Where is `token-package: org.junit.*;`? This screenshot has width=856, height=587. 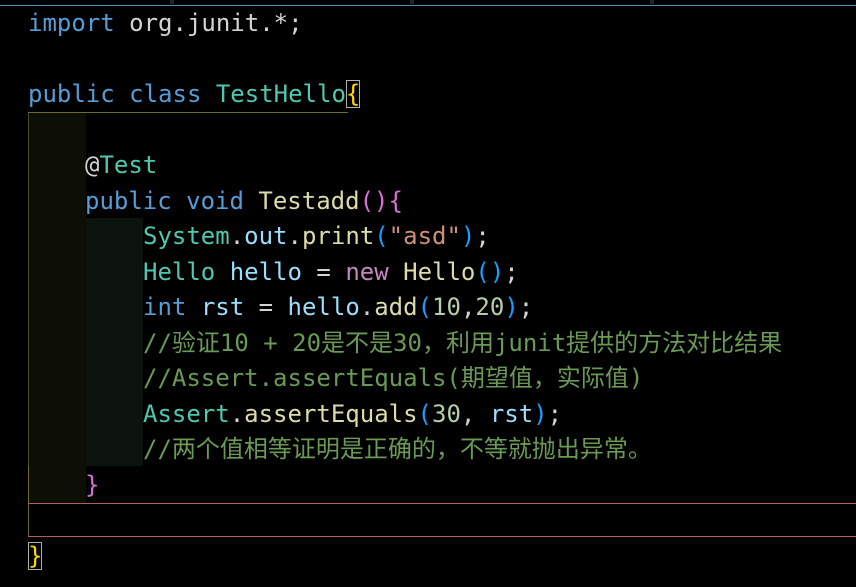
token-package: org.junit.*; is located at coordinates (216, 23).